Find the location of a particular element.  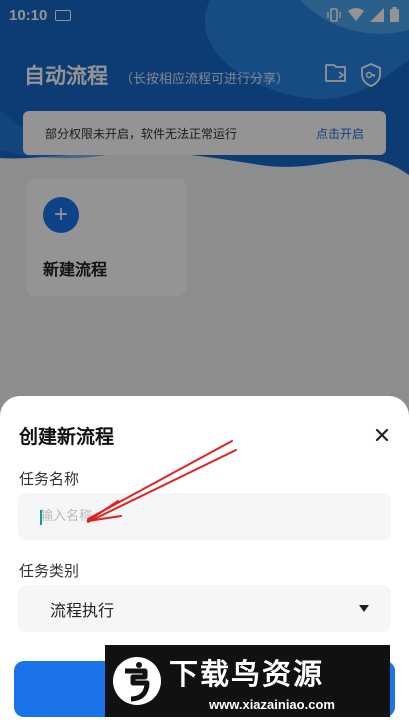

task-name-input is located at coordinates (204, 516).